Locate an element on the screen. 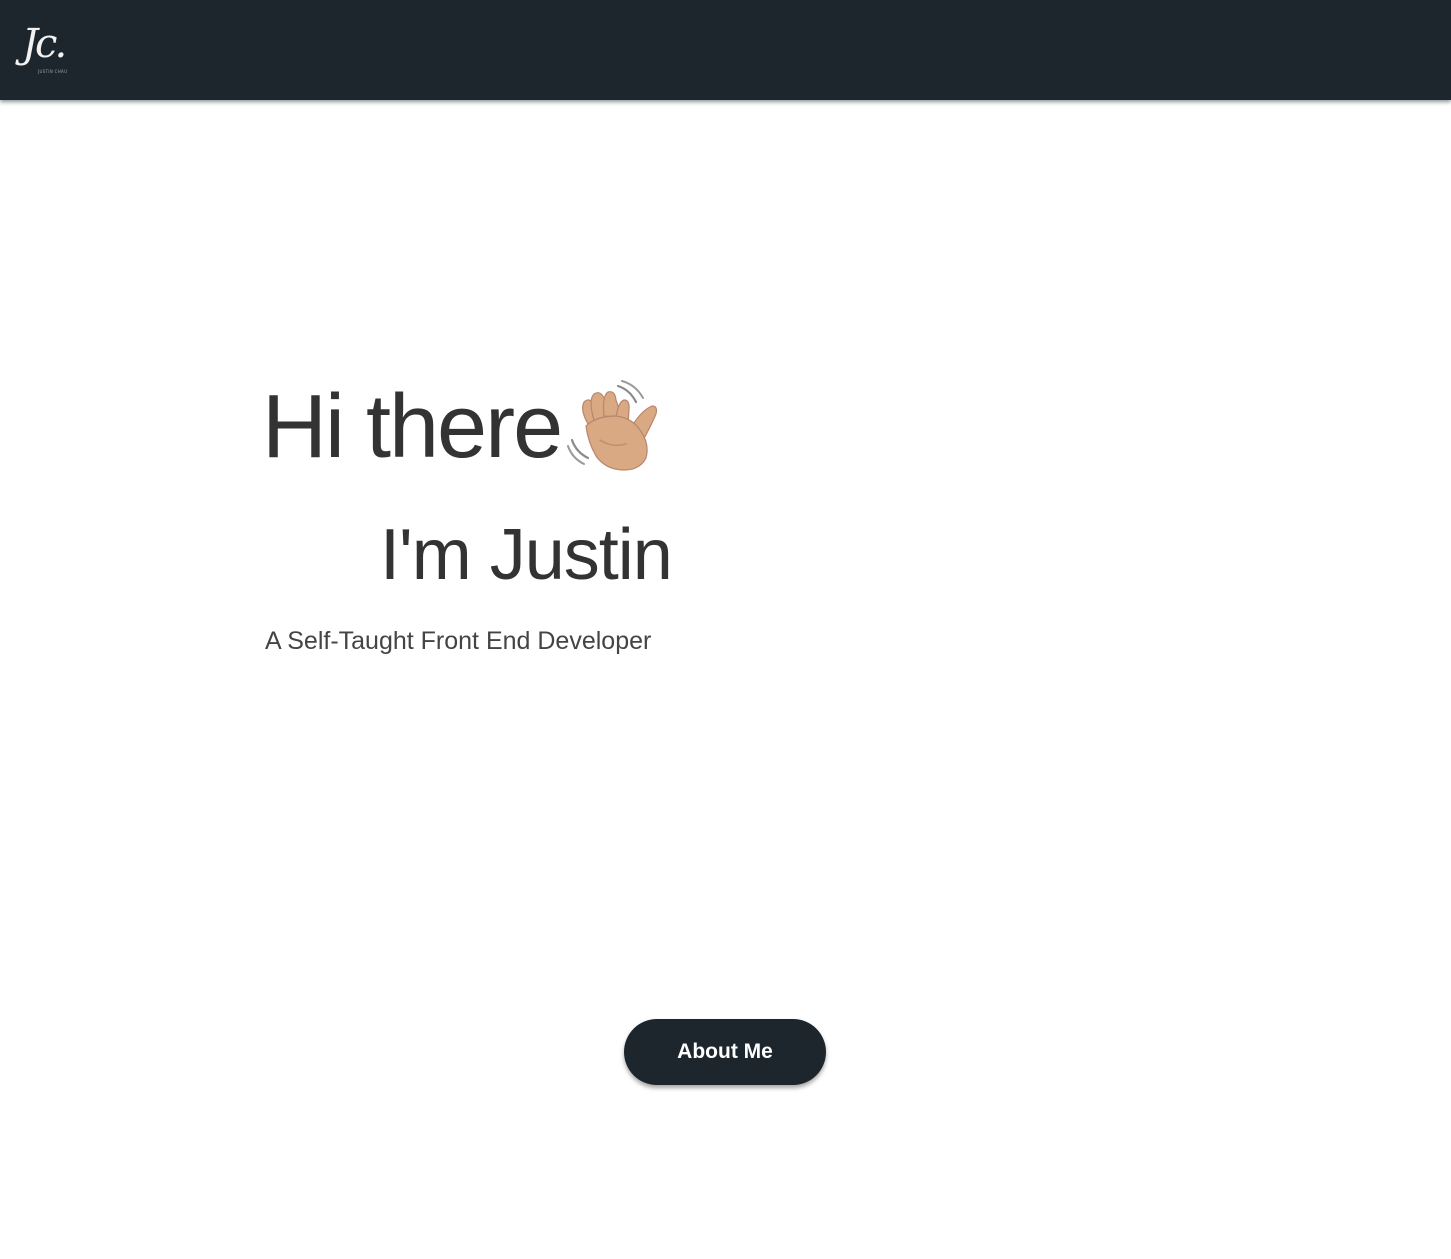 This screenshot has width=1451, height=1259. logo: Jc. JUSTIN CHAU is located at coordinates (50, 48).